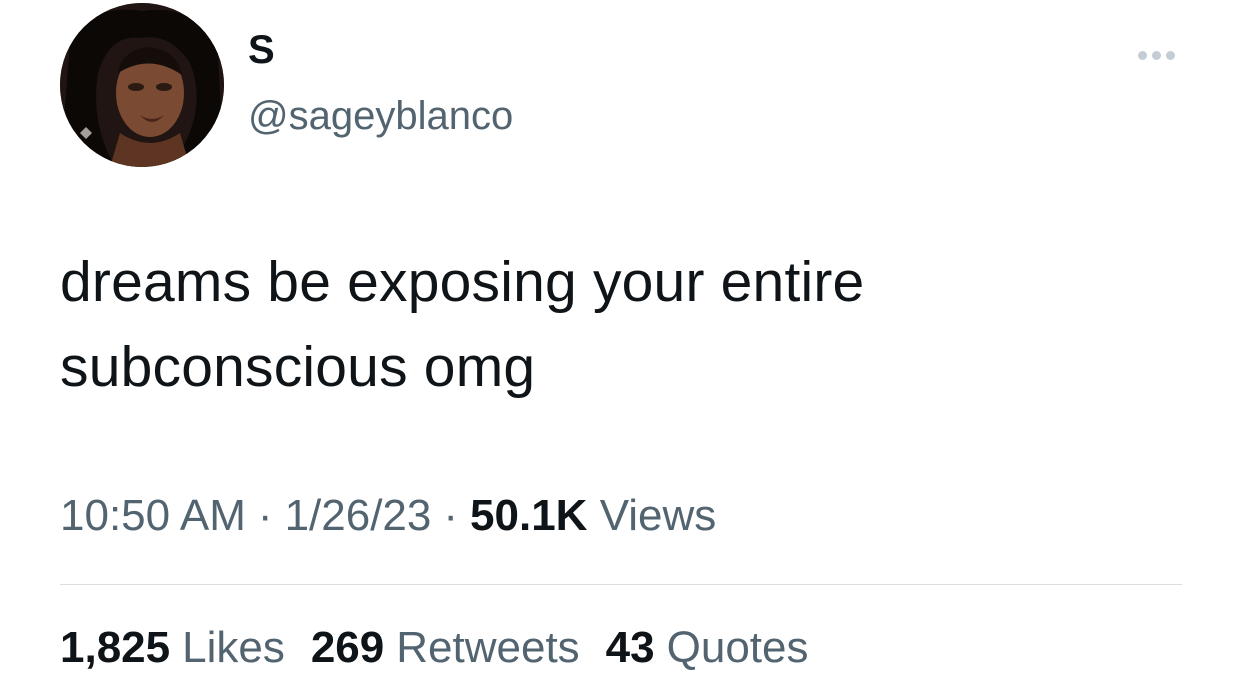 The height and width of the screenshot is (700, 1242). What do you see at coordinates (488, 647) in the screenshot?
I see `retweets-label: Retweets` at bounding box center [488, 647].